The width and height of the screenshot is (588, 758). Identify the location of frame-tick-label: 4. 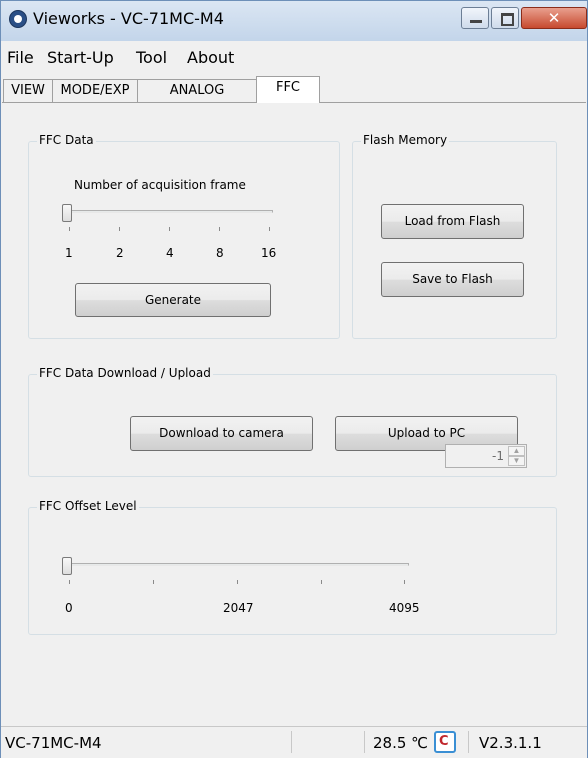
(170, 253).